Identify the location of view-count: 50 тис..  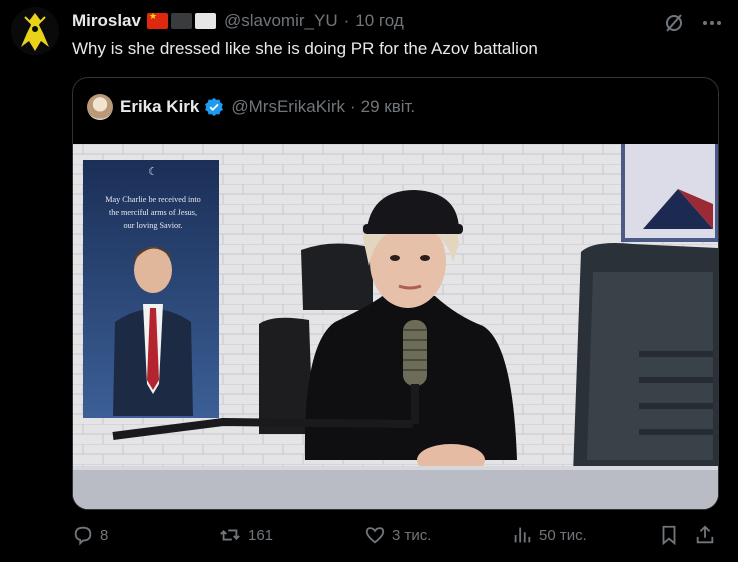
(563, 535).